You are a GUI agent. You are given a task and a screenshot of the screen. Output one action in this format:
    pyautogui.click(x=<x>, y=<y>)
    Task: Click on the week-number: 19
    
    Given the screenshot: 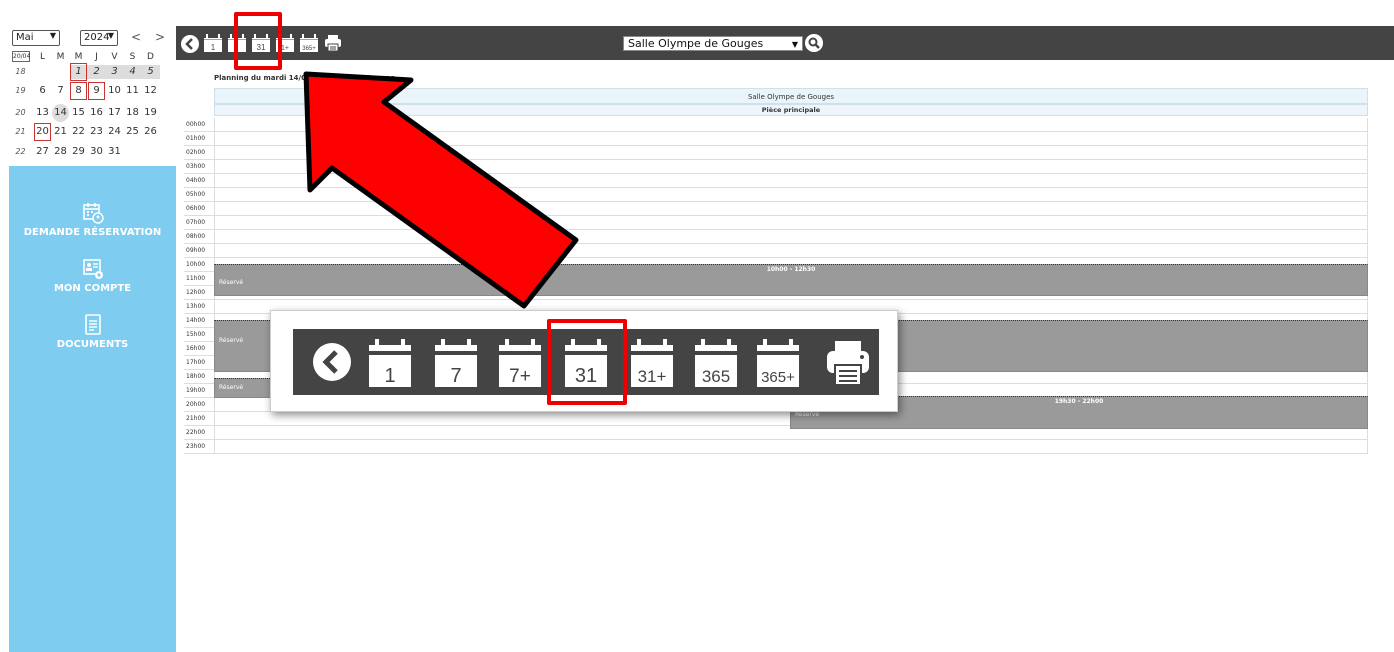 What is the action you would take?
    pyautogui.click(x=20, y=90)
    